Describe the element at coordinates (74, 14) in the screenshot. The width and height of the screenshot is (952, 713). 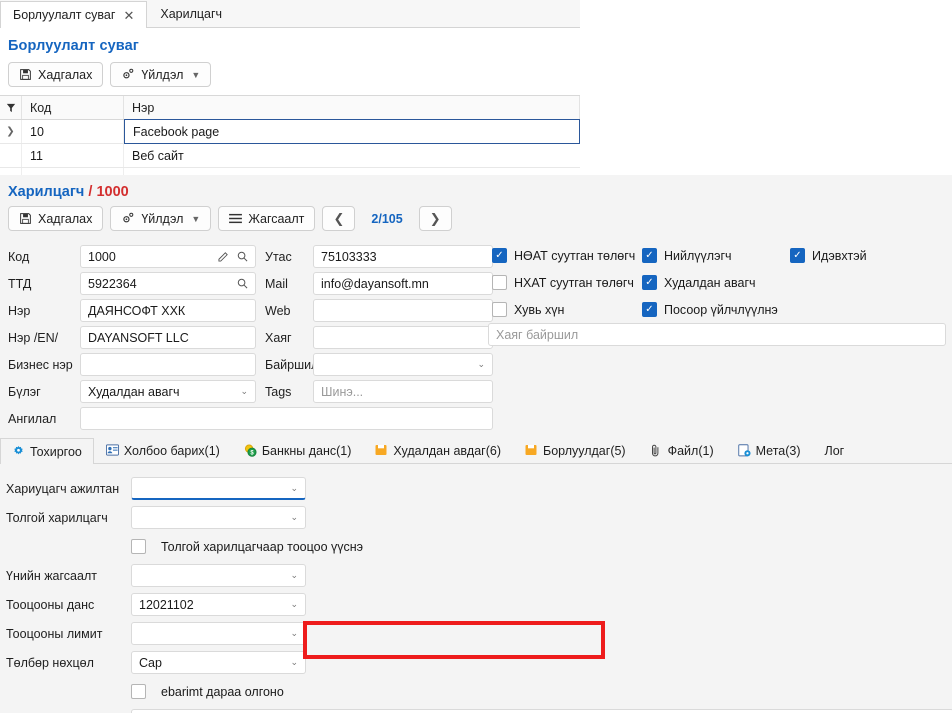
I see `doc-tab-sales-channel: Борлуулалт суваг ✕` at that location.